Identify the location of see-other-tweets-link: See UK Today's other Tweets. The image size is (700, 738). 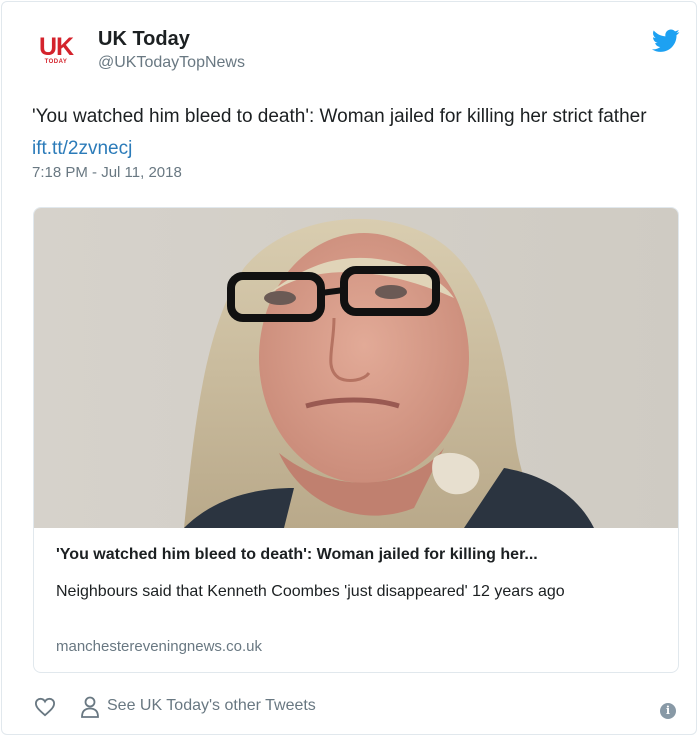
(211, 706).